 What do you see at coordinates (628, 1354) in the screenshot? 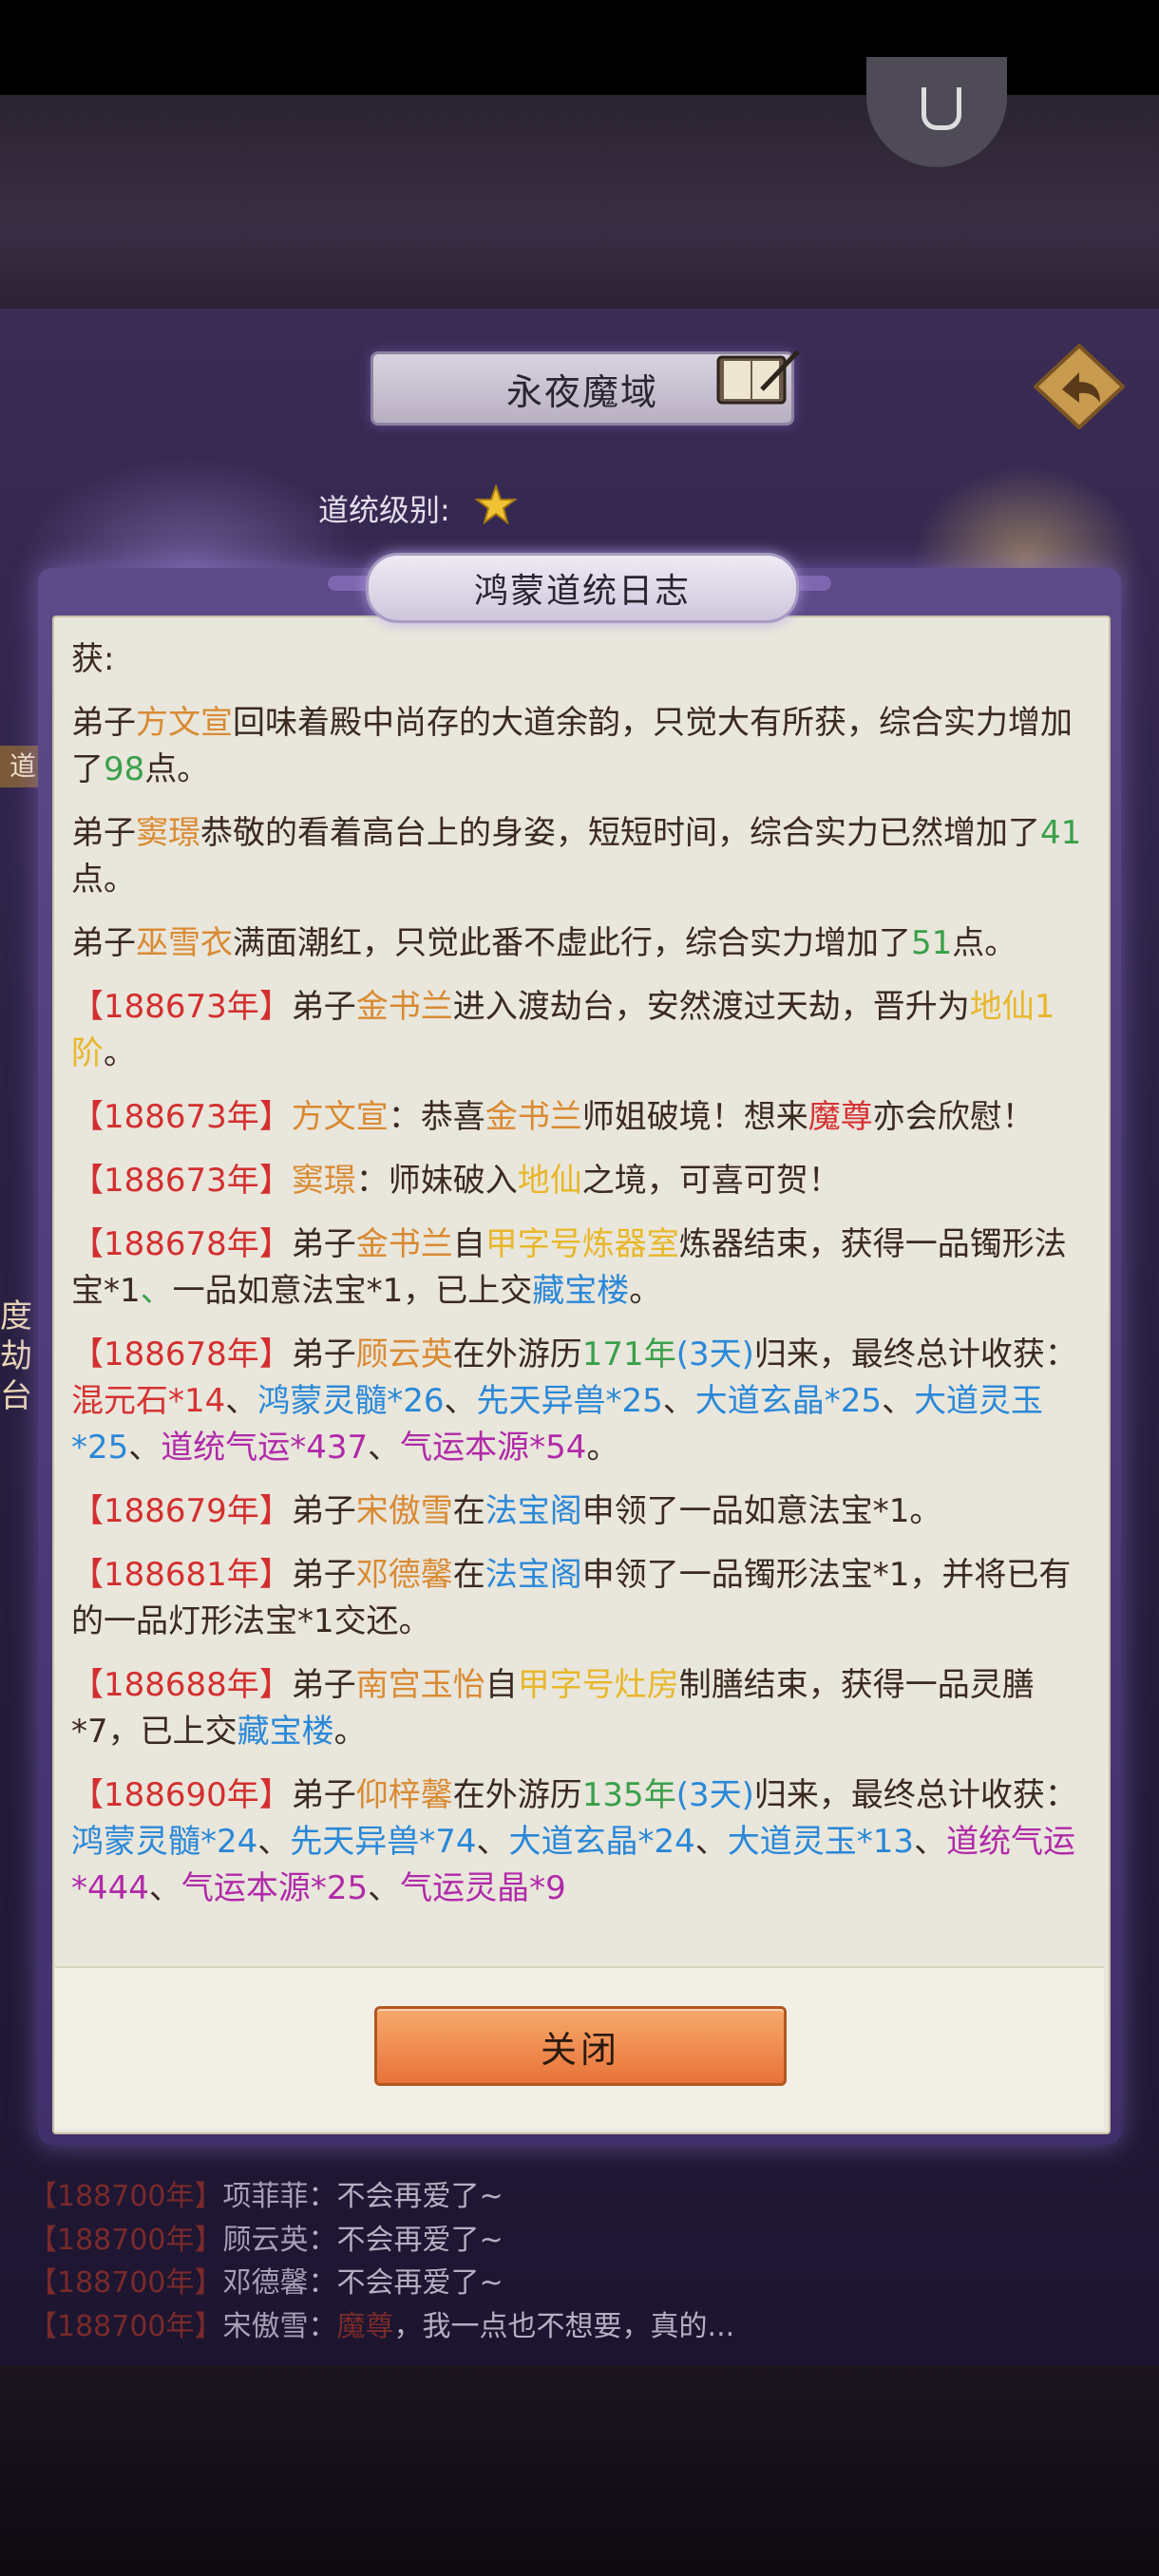
I see `log-entry-segment: 171年` at bounding box center [628, 1354].